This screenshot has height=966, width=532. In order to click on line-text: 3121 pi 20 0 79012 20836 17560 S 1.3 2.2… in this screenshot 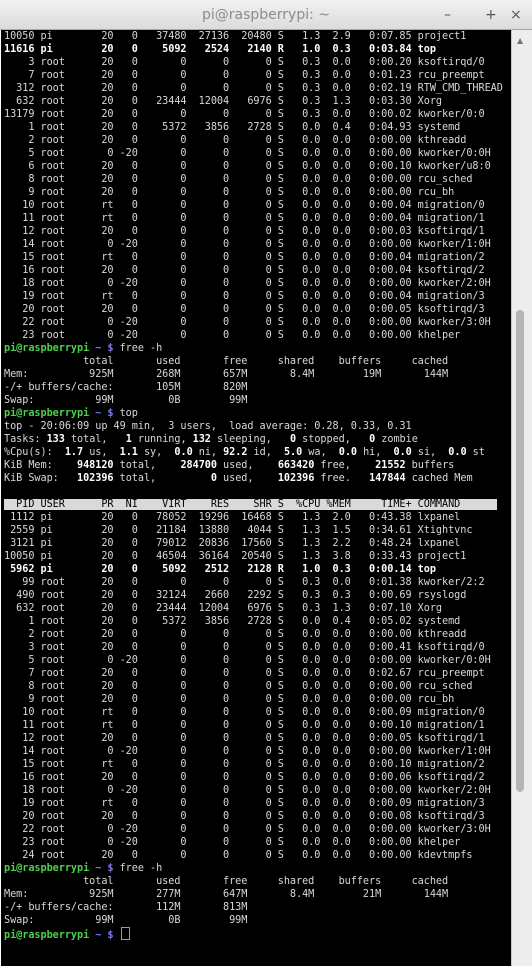, I will do `click(232, 543)`.